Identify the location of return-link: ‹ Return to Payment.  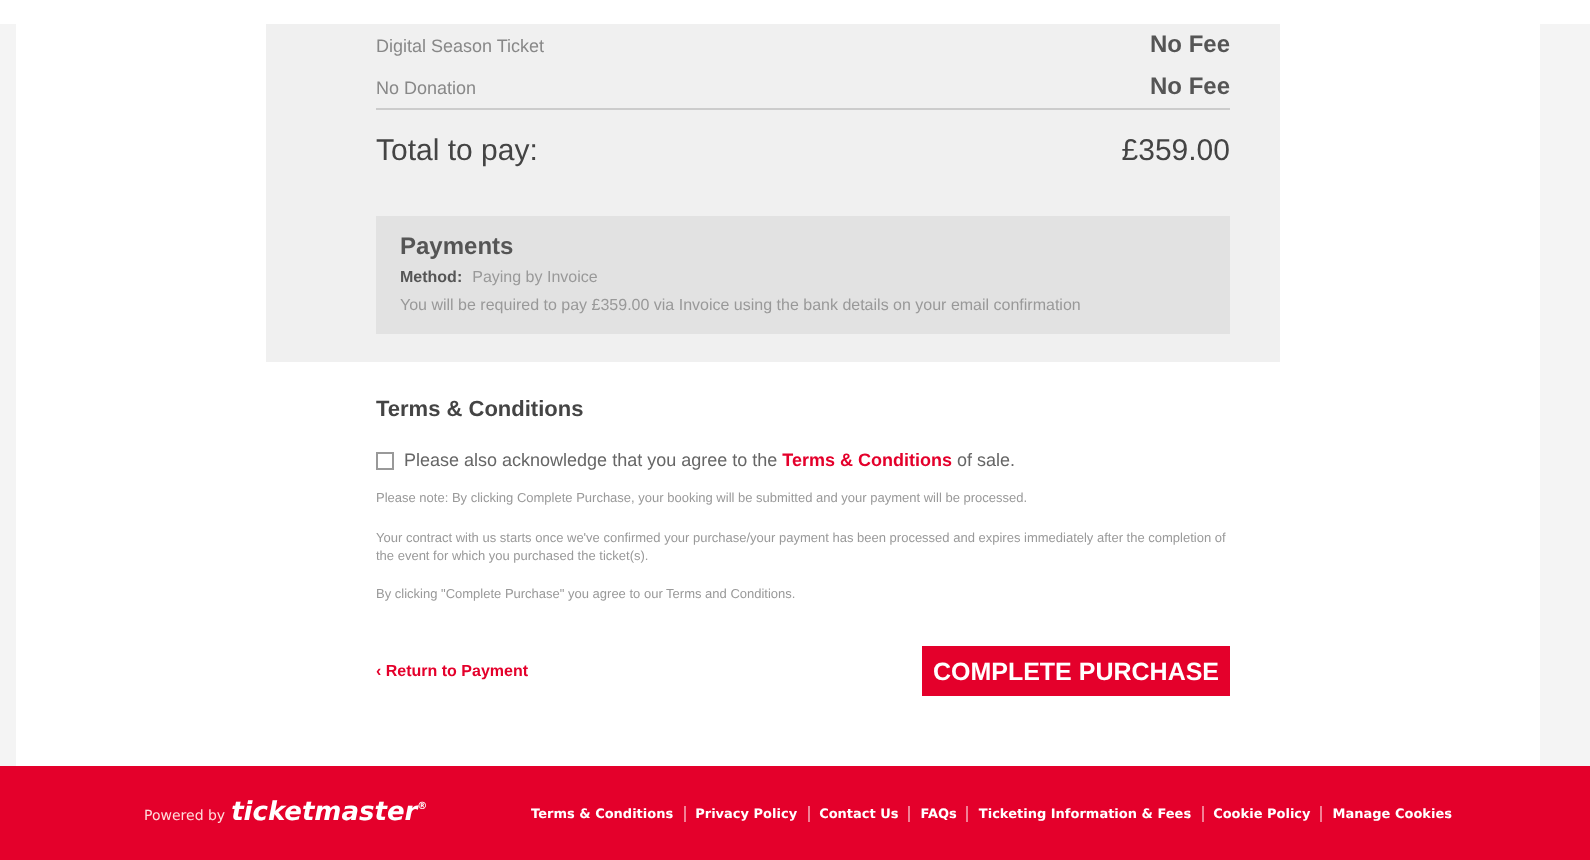
(452, 671).